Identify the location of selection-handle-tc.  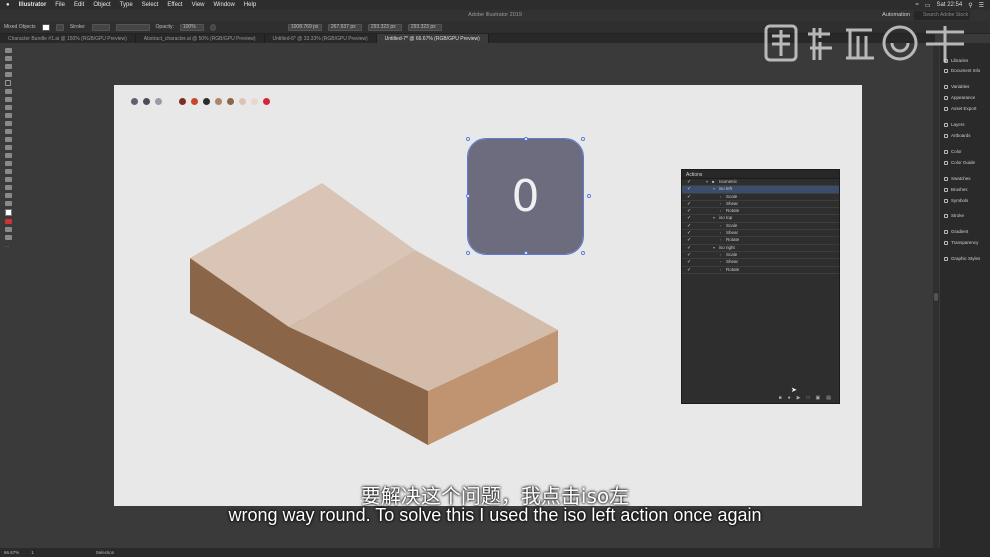
(526, 139).